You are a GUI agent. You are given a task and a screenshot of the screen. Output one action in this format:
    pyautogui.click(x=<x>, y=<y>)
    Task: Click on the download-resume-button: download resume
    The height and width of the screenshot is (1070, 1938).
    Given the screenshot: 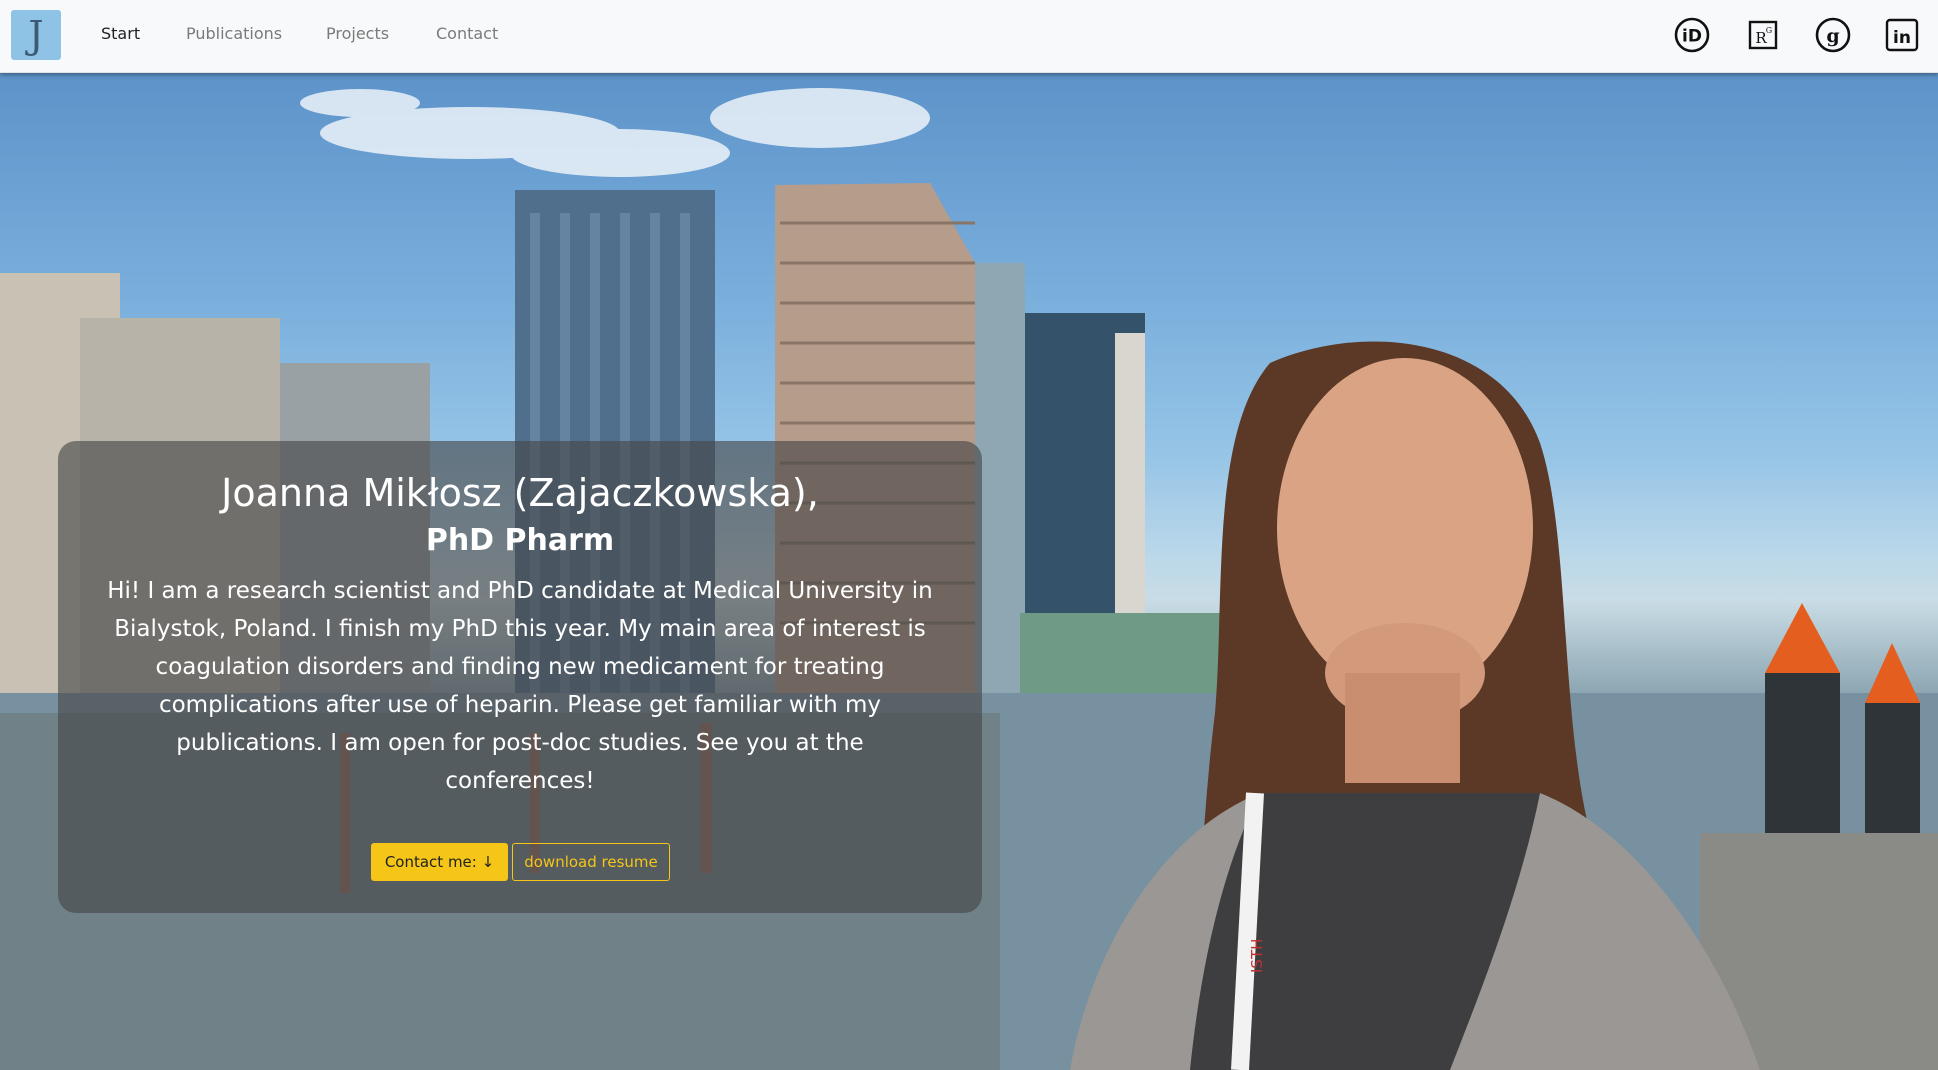 What is the action you would take?
    pyautogui.click(x=591, y=862)
    